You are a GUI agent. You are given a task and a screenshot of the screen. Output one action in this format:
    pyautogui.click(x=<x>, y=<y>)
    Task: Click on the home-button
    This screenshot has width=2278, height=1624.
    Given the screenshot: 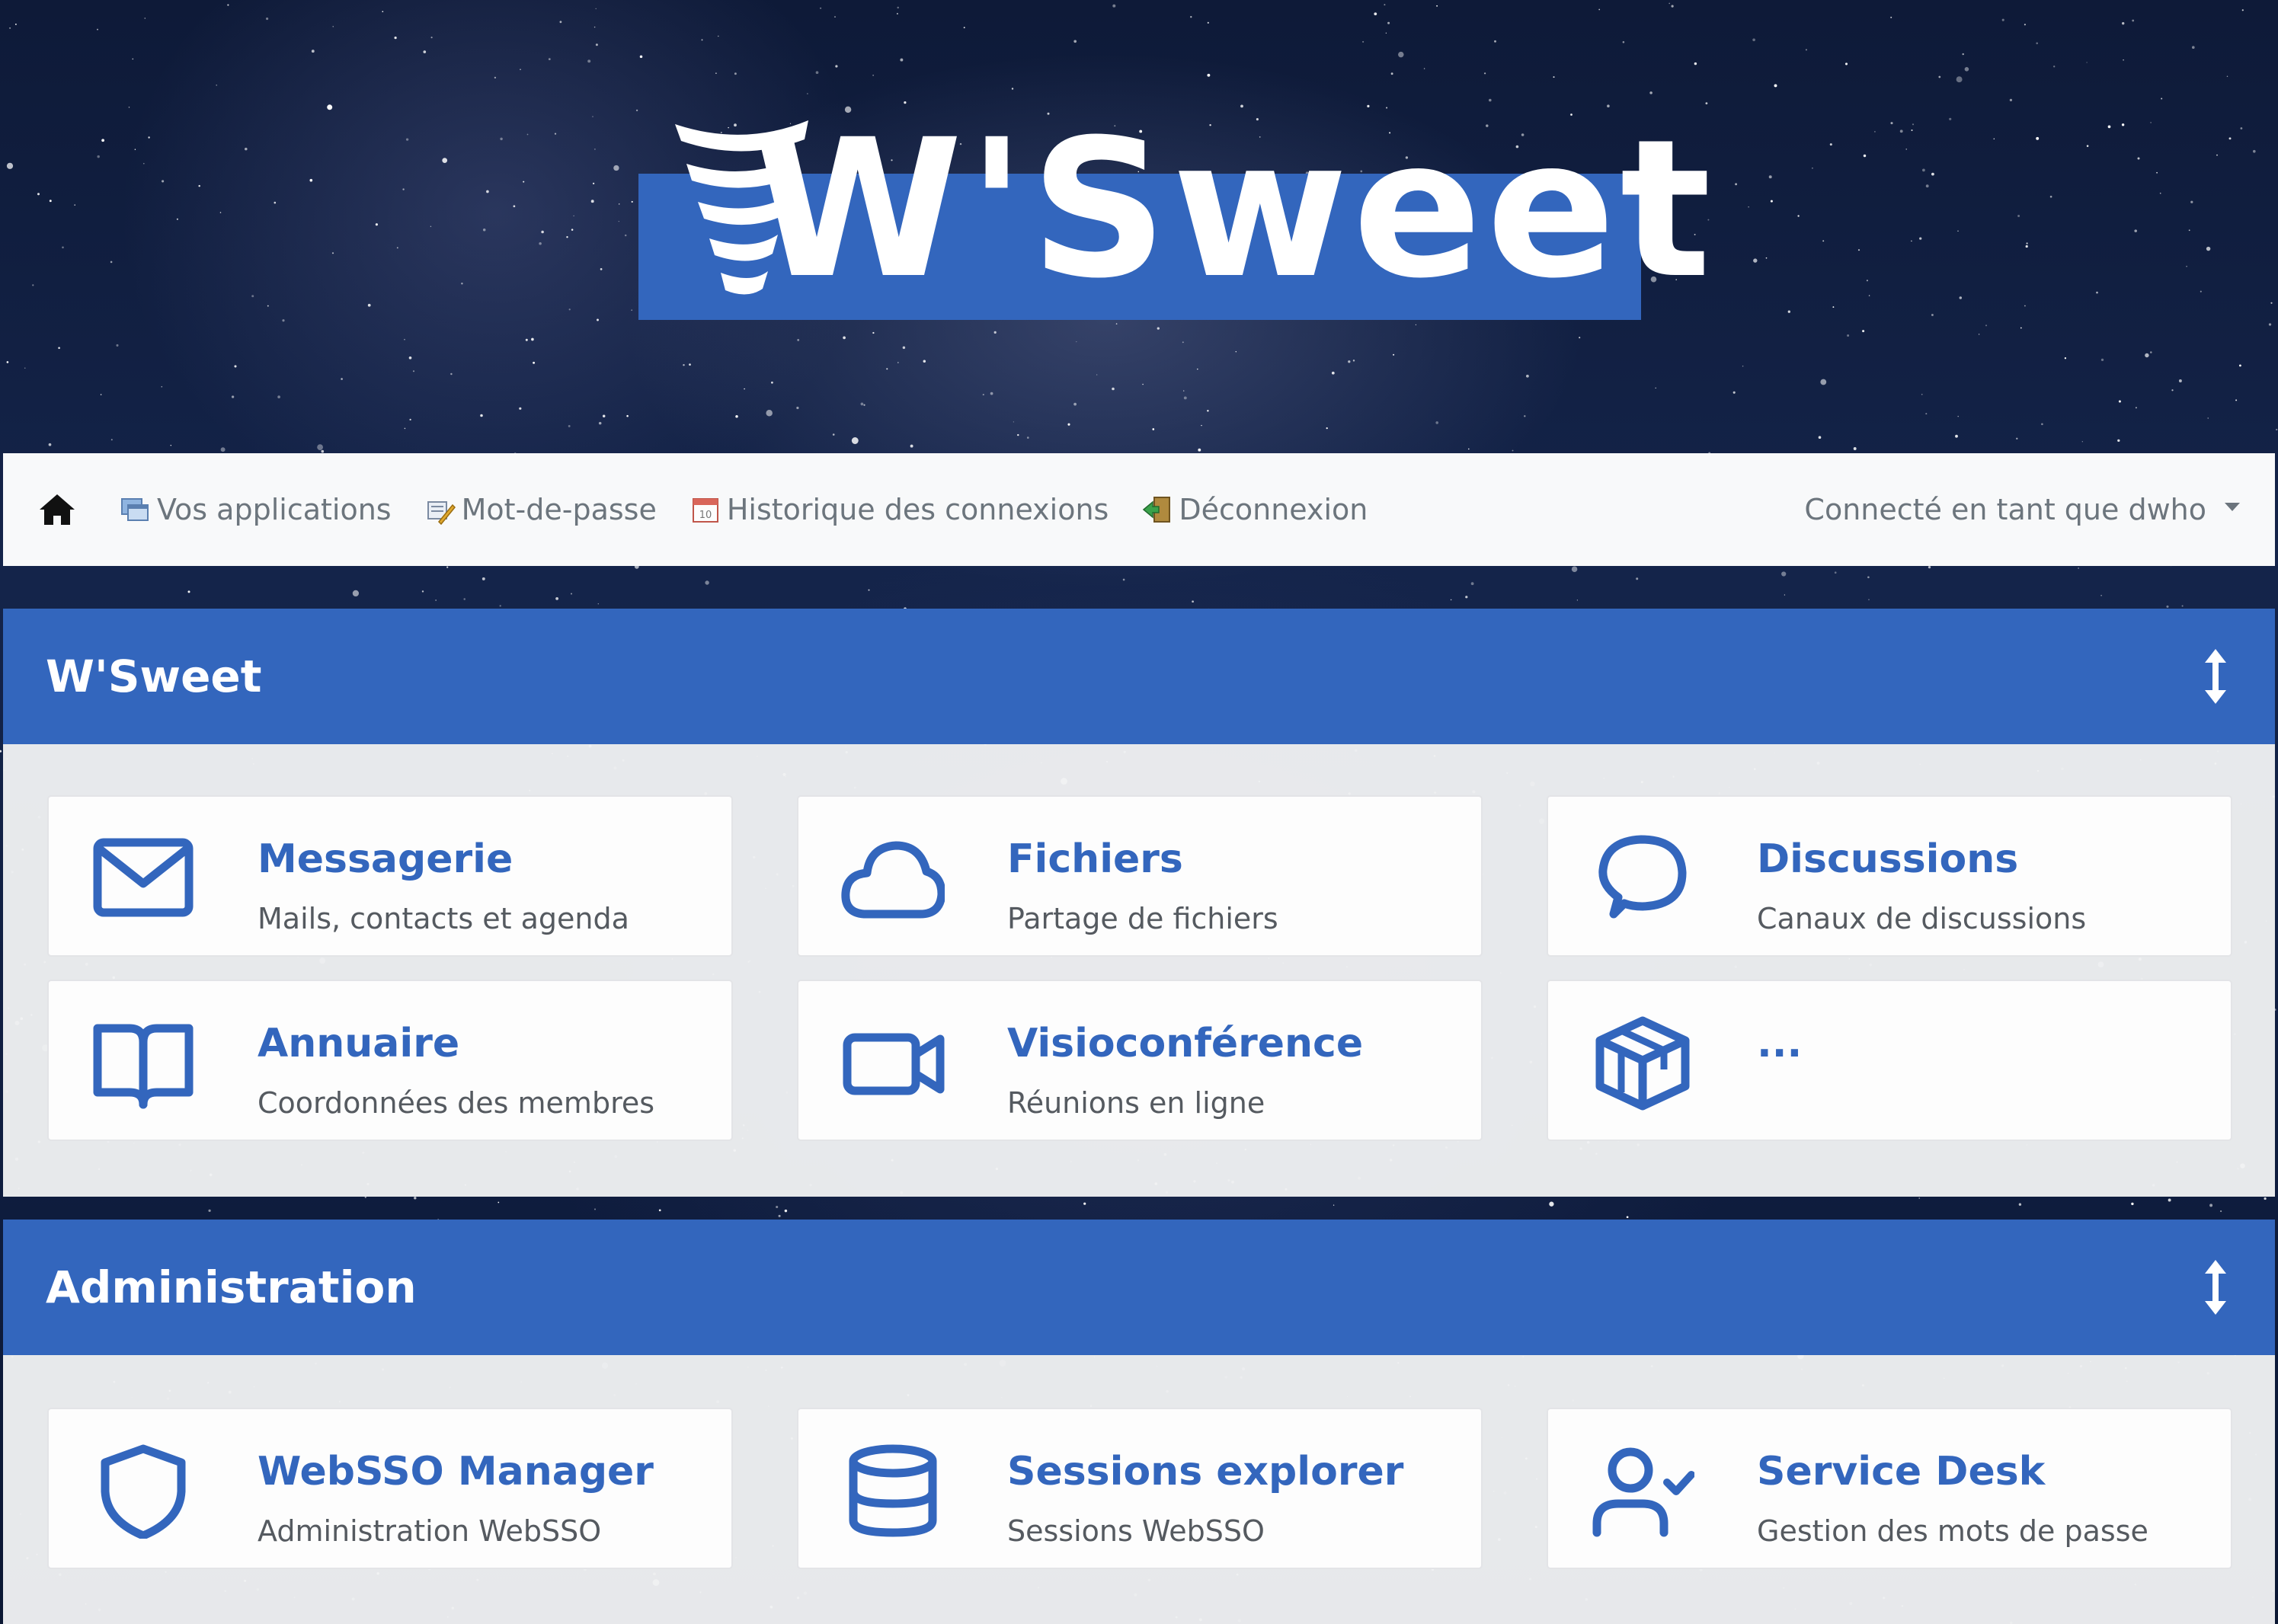 What is the action you would take?
    pyautogui.click(x=58, y=509)
    